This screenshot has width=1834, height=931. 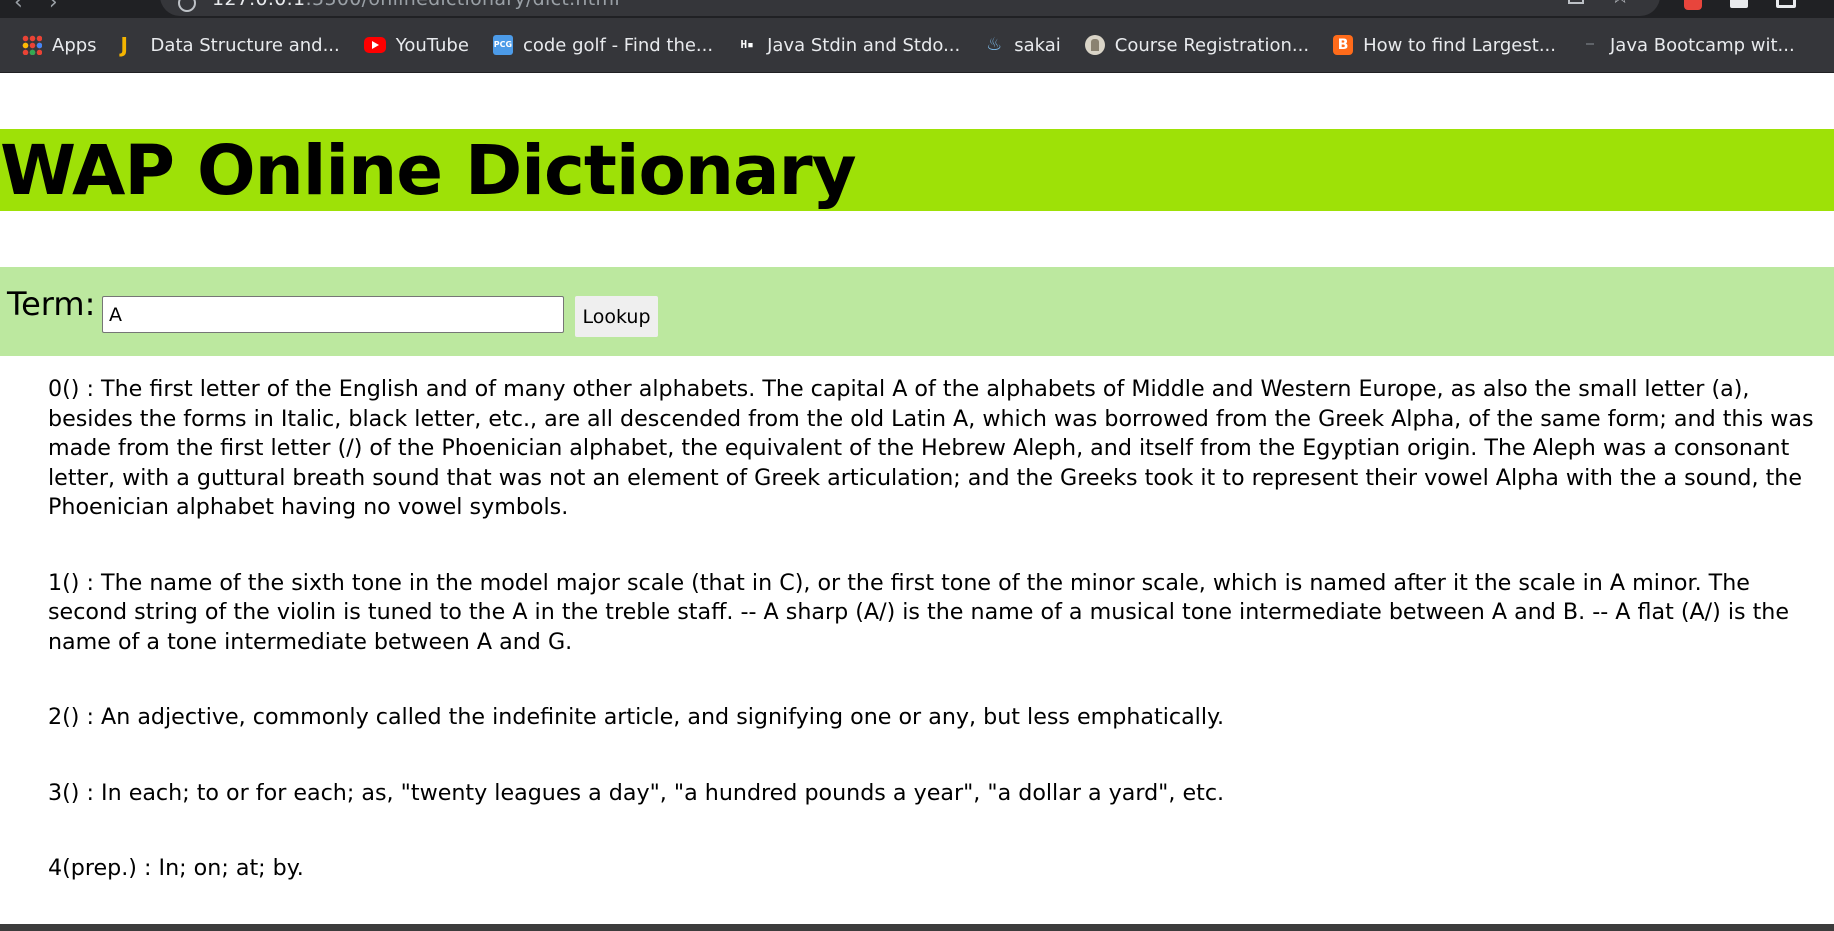 I want to click on definition-index: 2, so click(x=55, y=717).